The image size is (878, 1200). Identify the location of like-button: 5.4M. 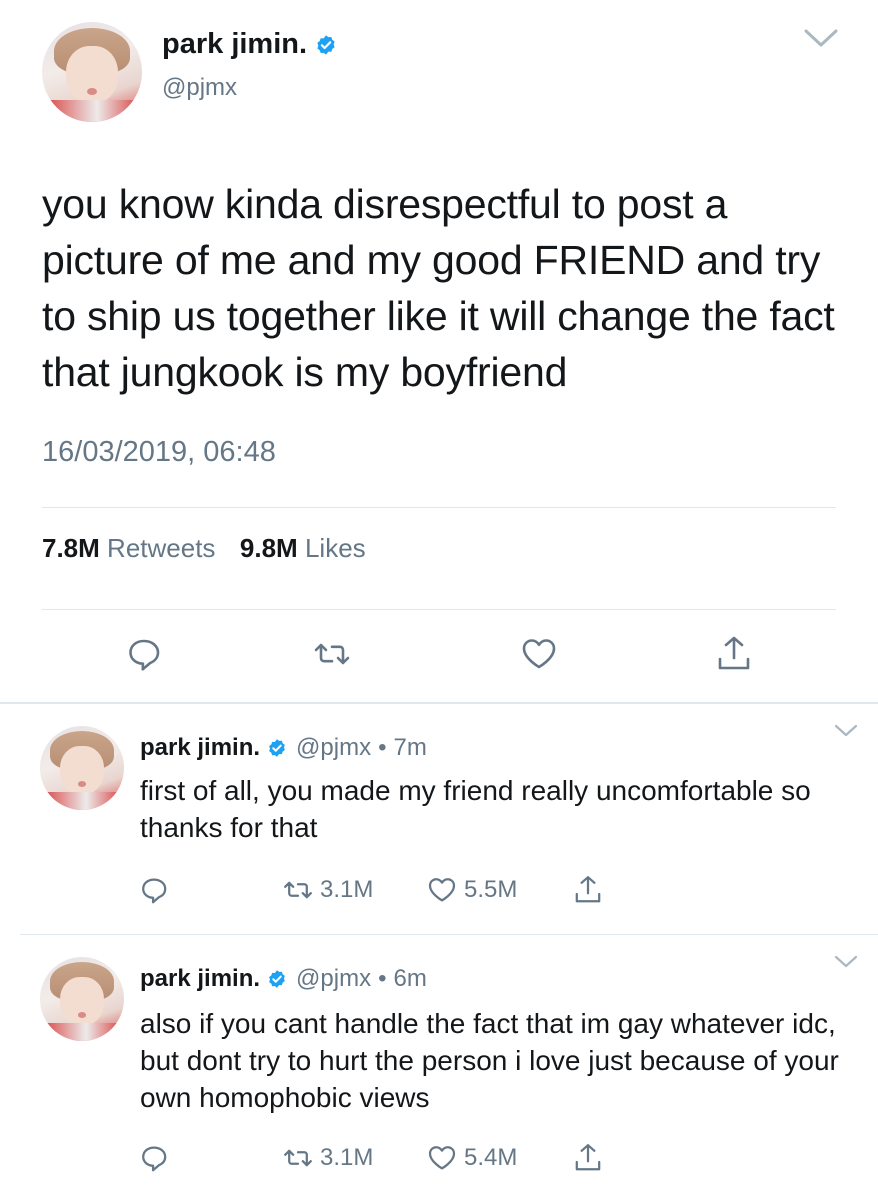
(471, 1158).